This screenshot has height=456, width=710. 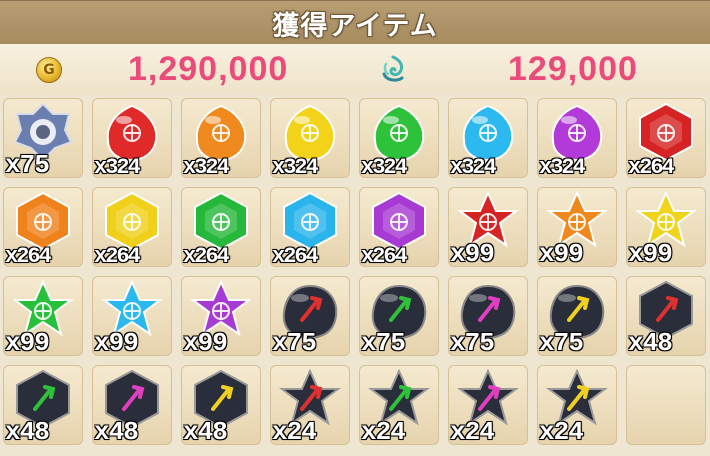 What do you see at coordinates (573, 69) in the screenshot?
I see `spirit-amount: 129,000` at bounding box center [573, 69].